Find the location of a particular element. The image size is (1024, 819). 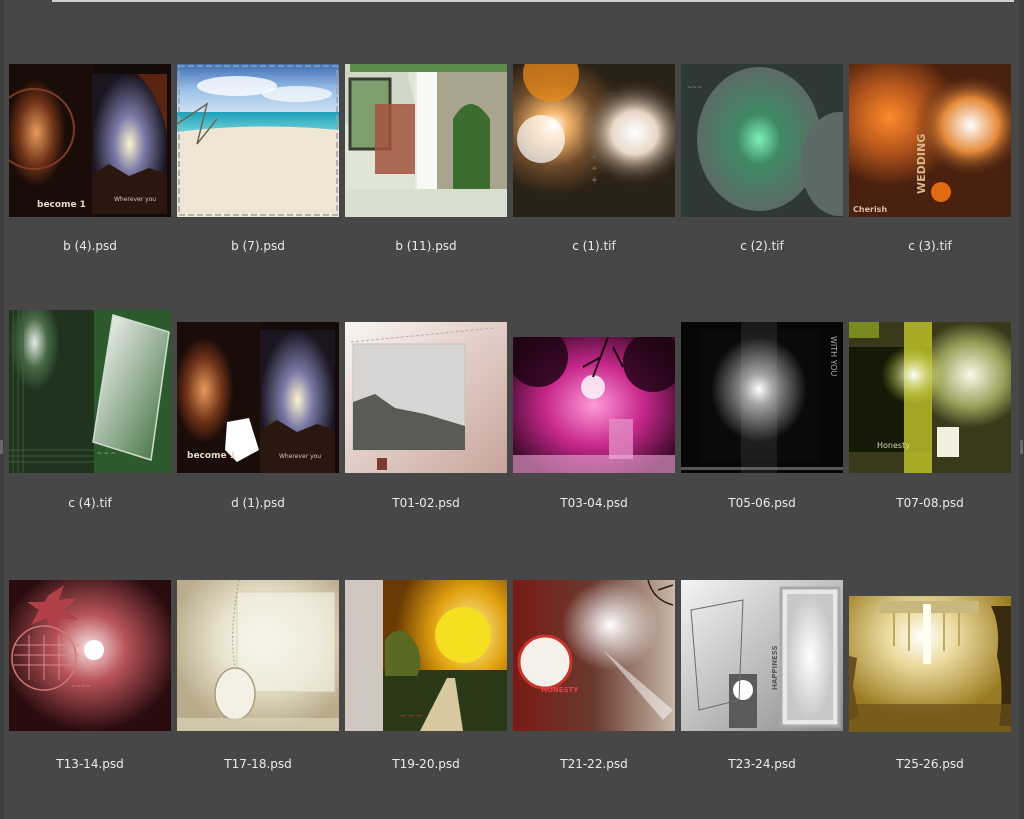

file-name-label: b (7).psd is located at coordinates (258, 246).